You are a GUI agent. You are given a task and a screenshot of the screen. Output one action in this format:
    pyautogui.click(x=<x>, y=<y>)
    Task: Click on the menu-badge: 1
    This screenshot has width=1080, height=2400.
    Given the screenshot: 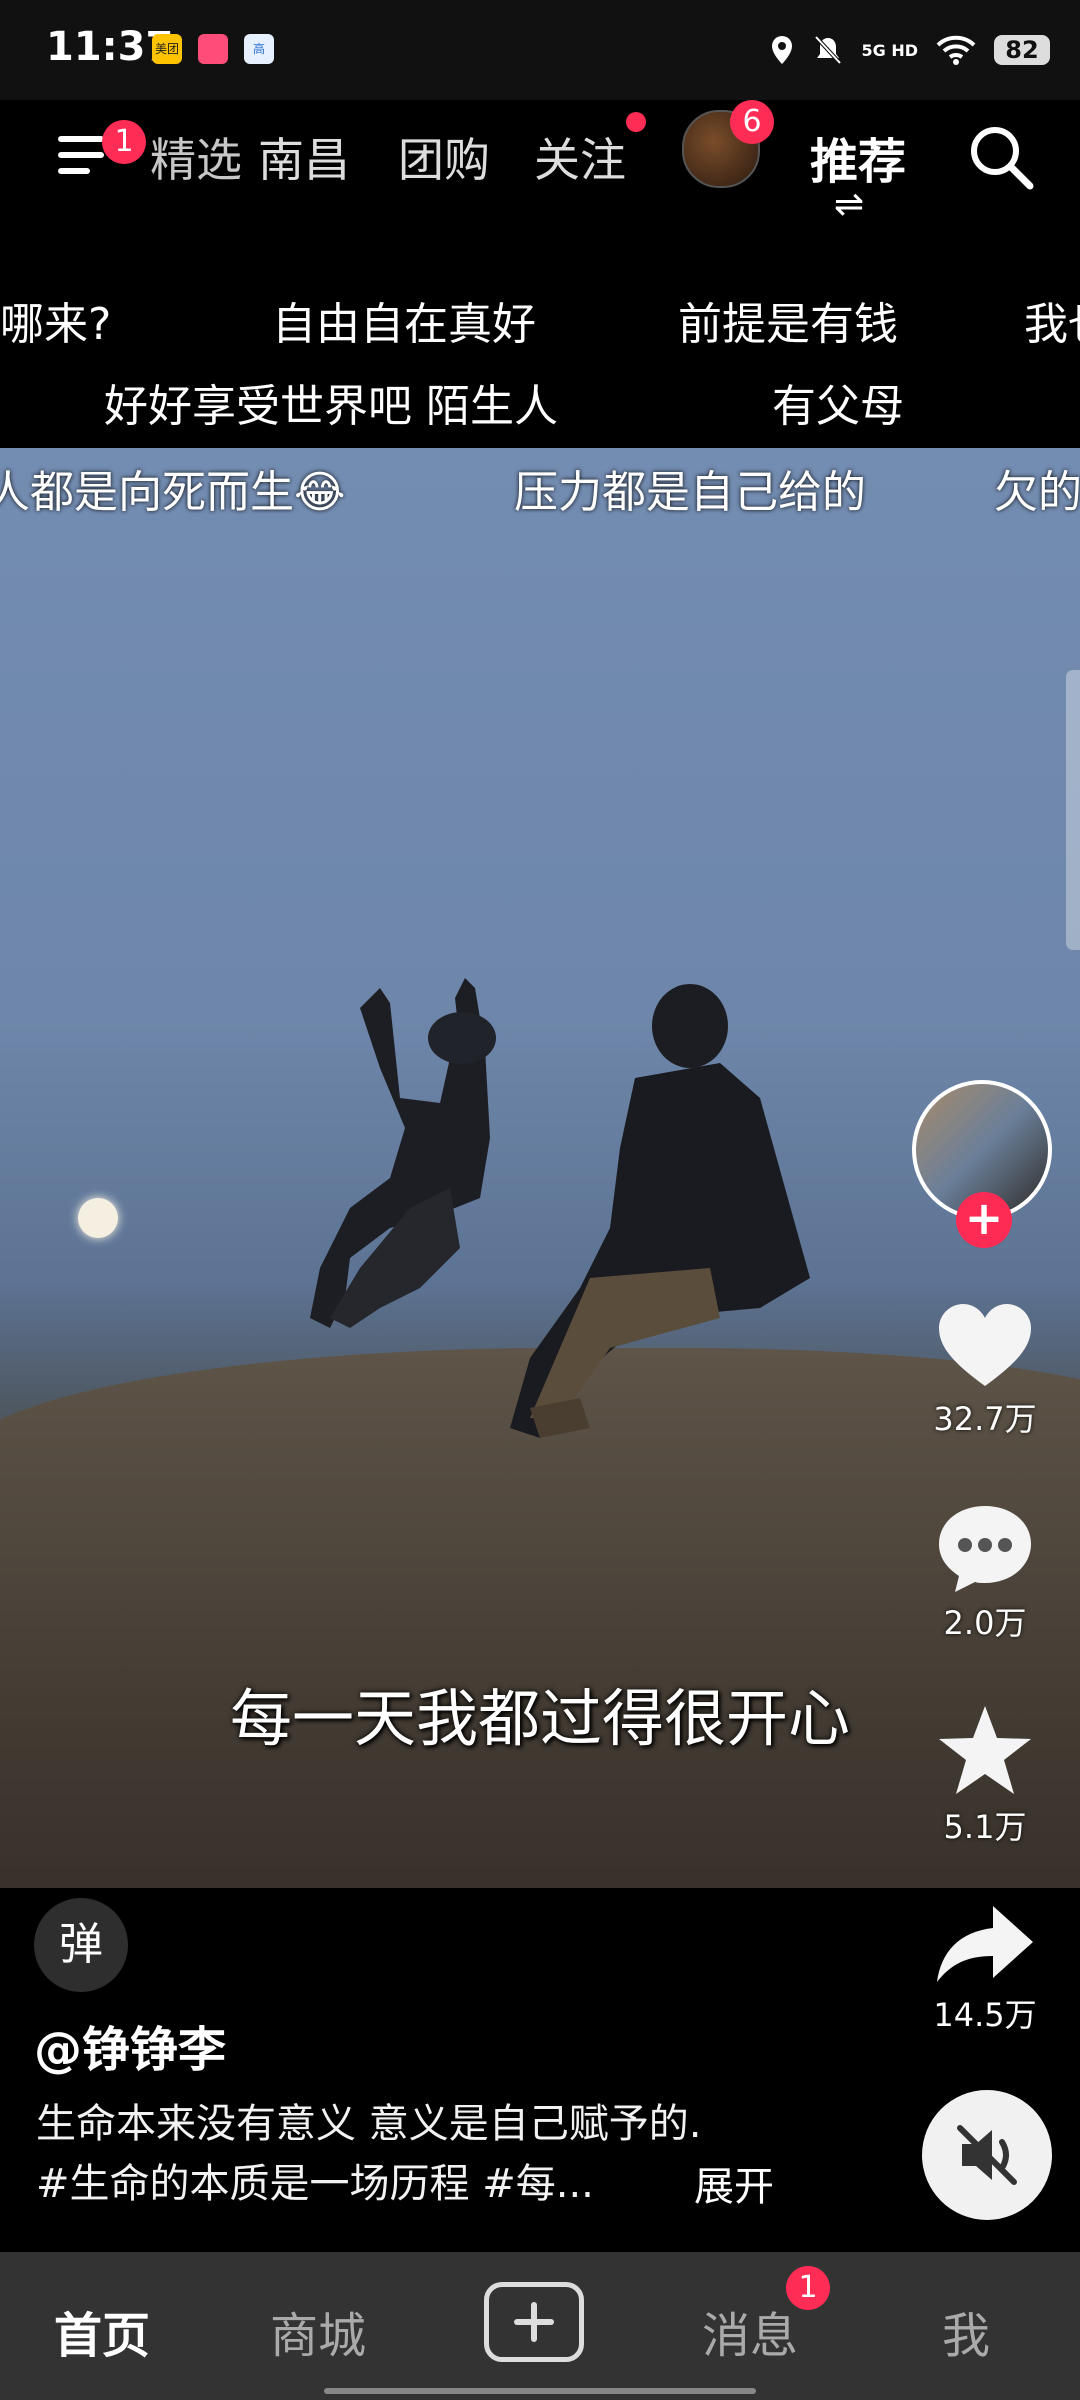 What is the action you would take?
    pyautogui.click(x=124, y=142)
    